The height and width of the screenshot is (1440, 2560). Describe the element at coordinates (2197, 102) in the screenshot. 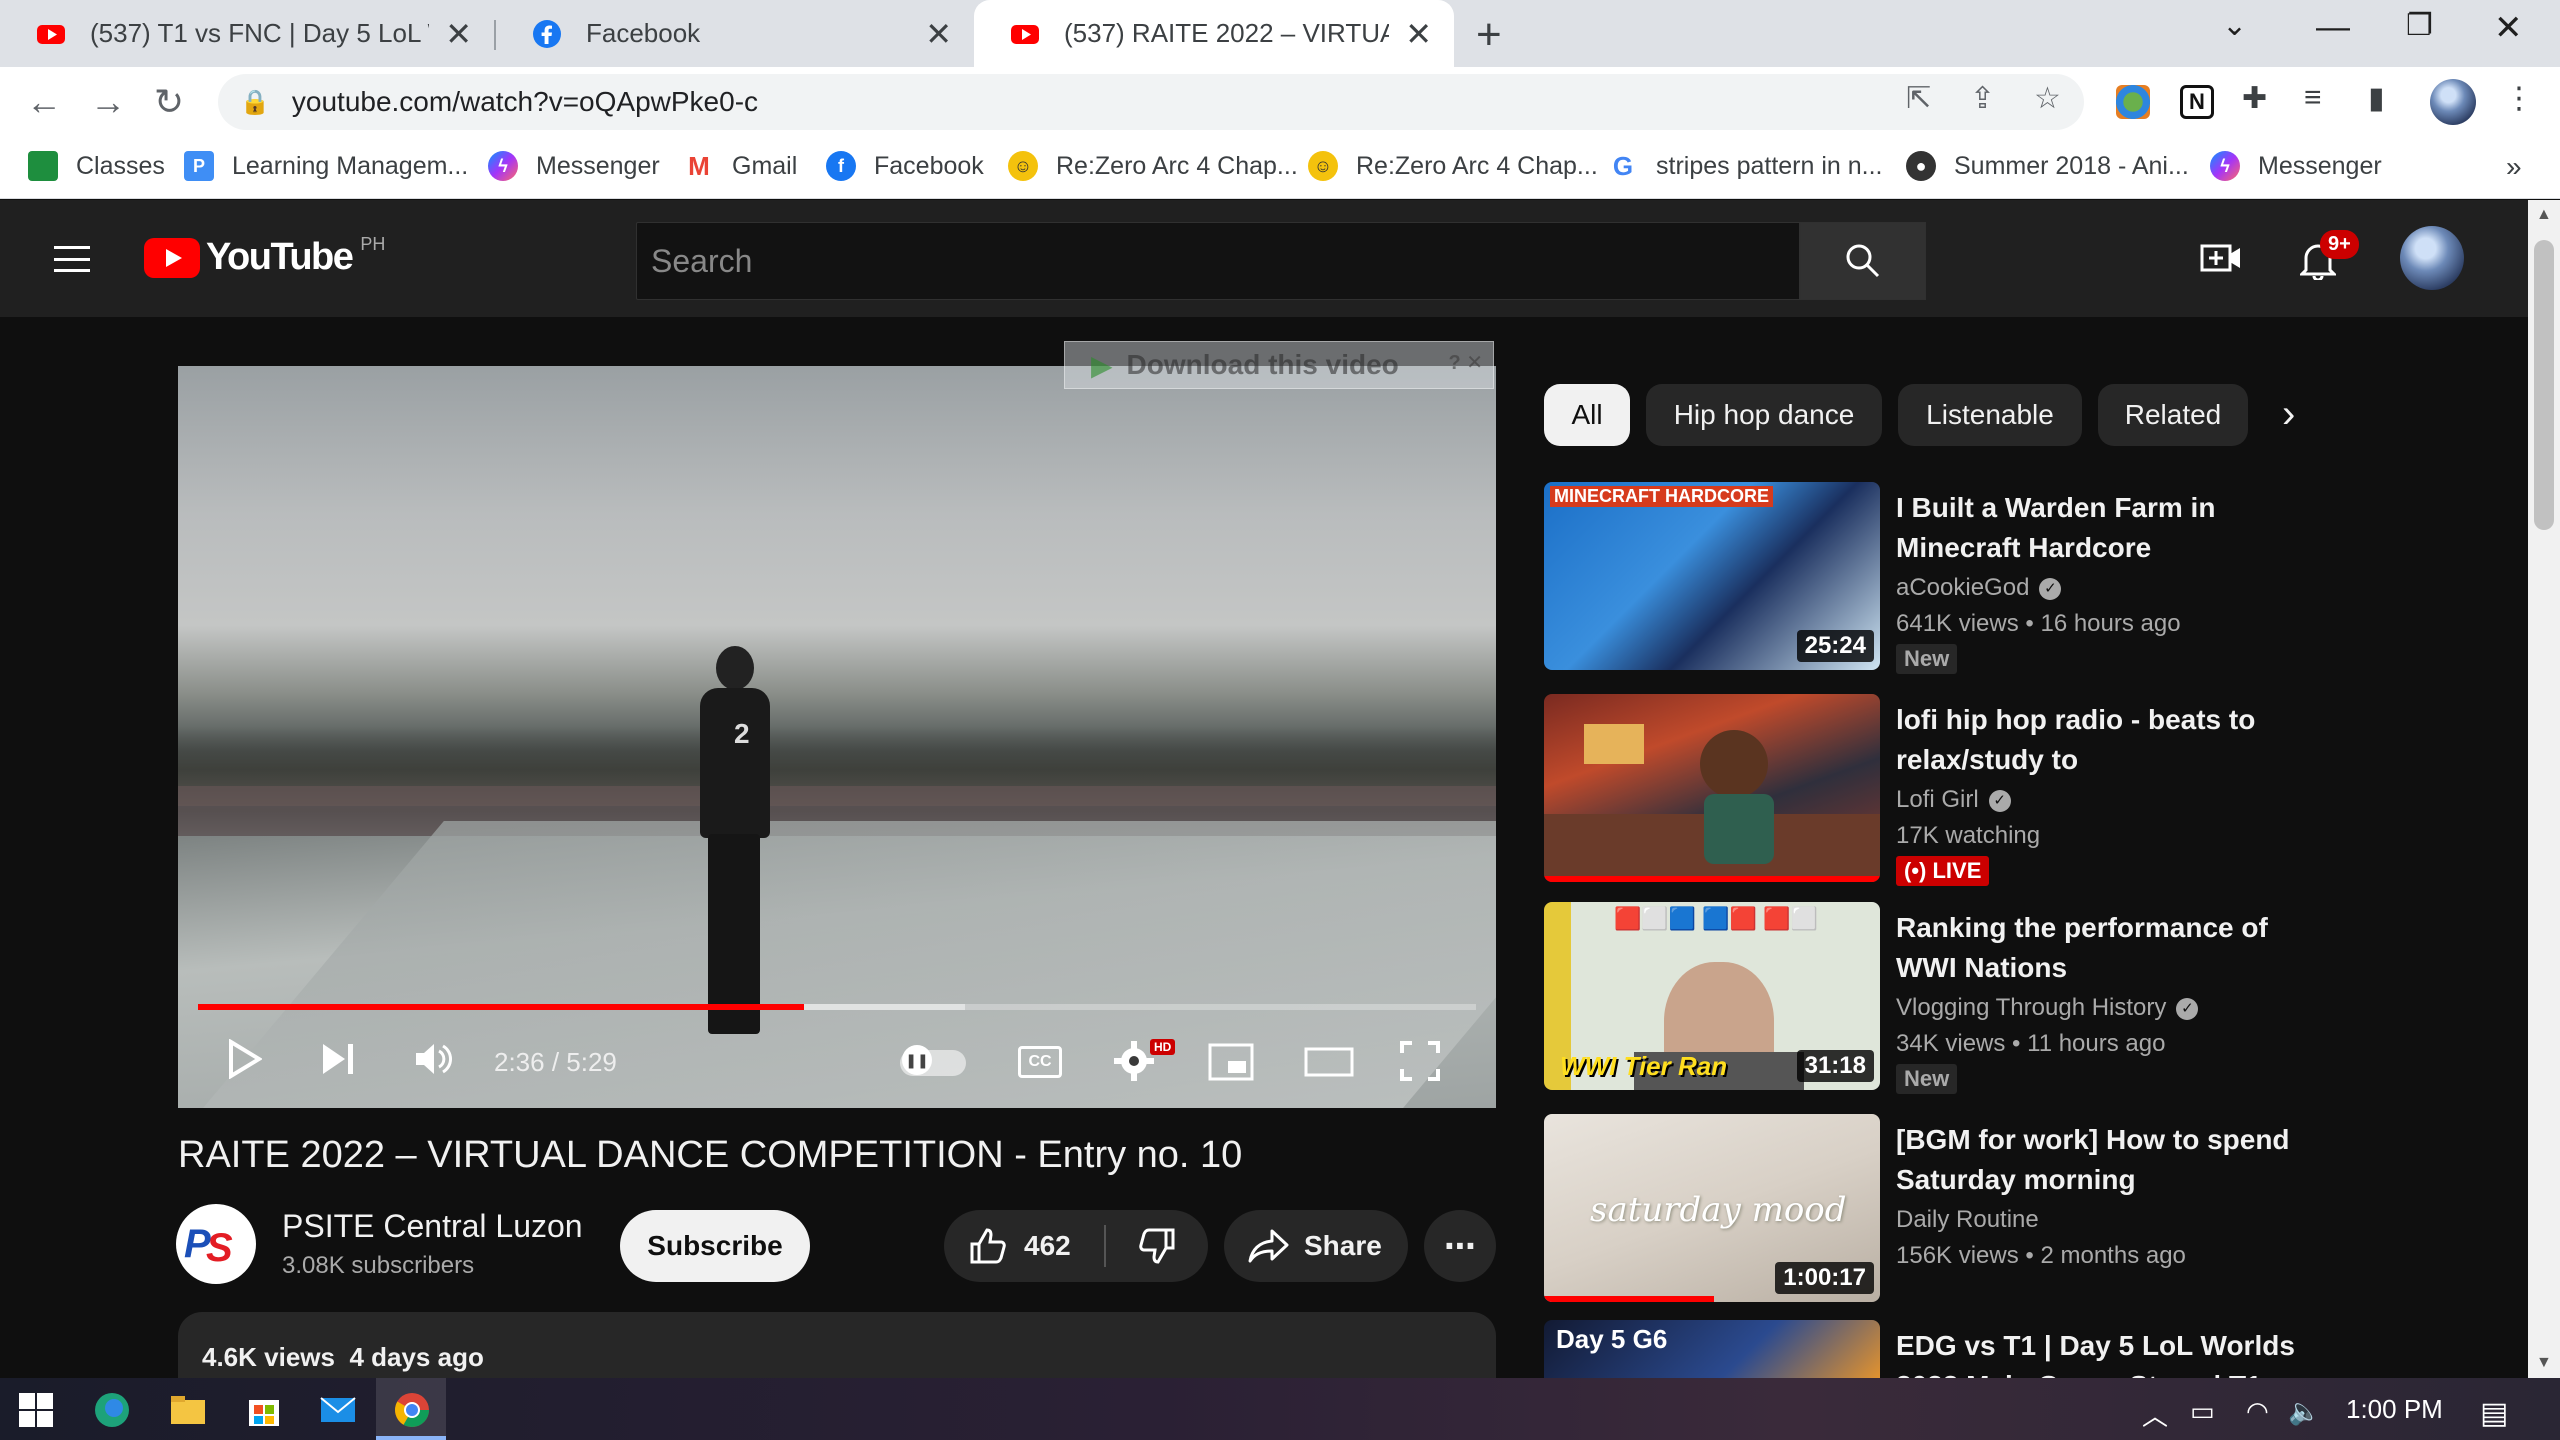

I see `notion-icon: N` at that location.